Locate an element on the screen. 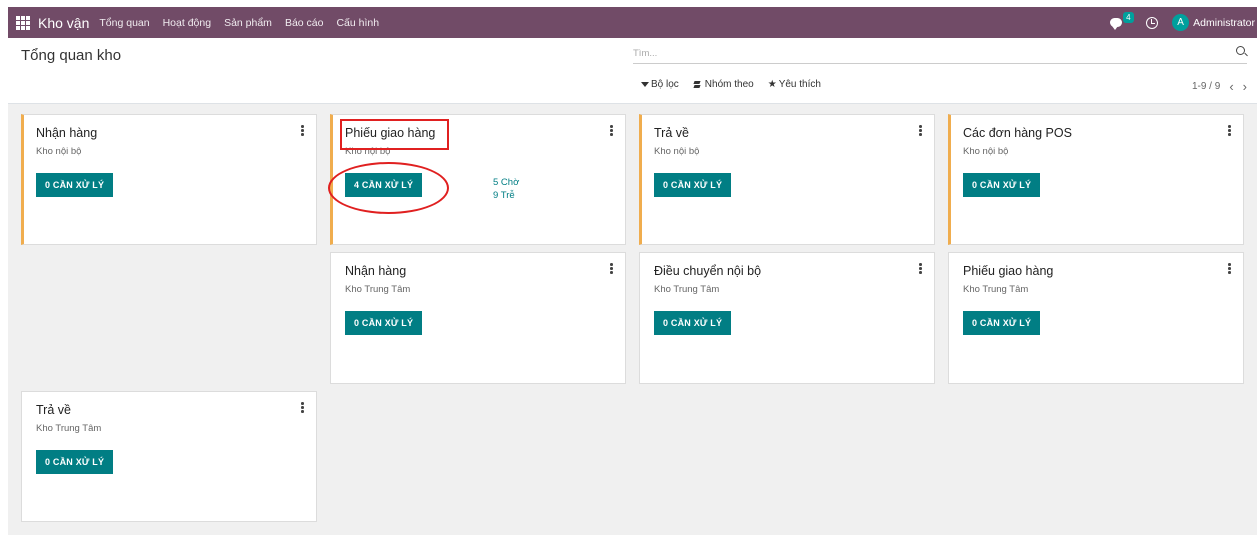 The width and height of the screenshot is (1257, 535). pager: 1-9 / 9 ‹ › is located at coordinates (1219, 86).